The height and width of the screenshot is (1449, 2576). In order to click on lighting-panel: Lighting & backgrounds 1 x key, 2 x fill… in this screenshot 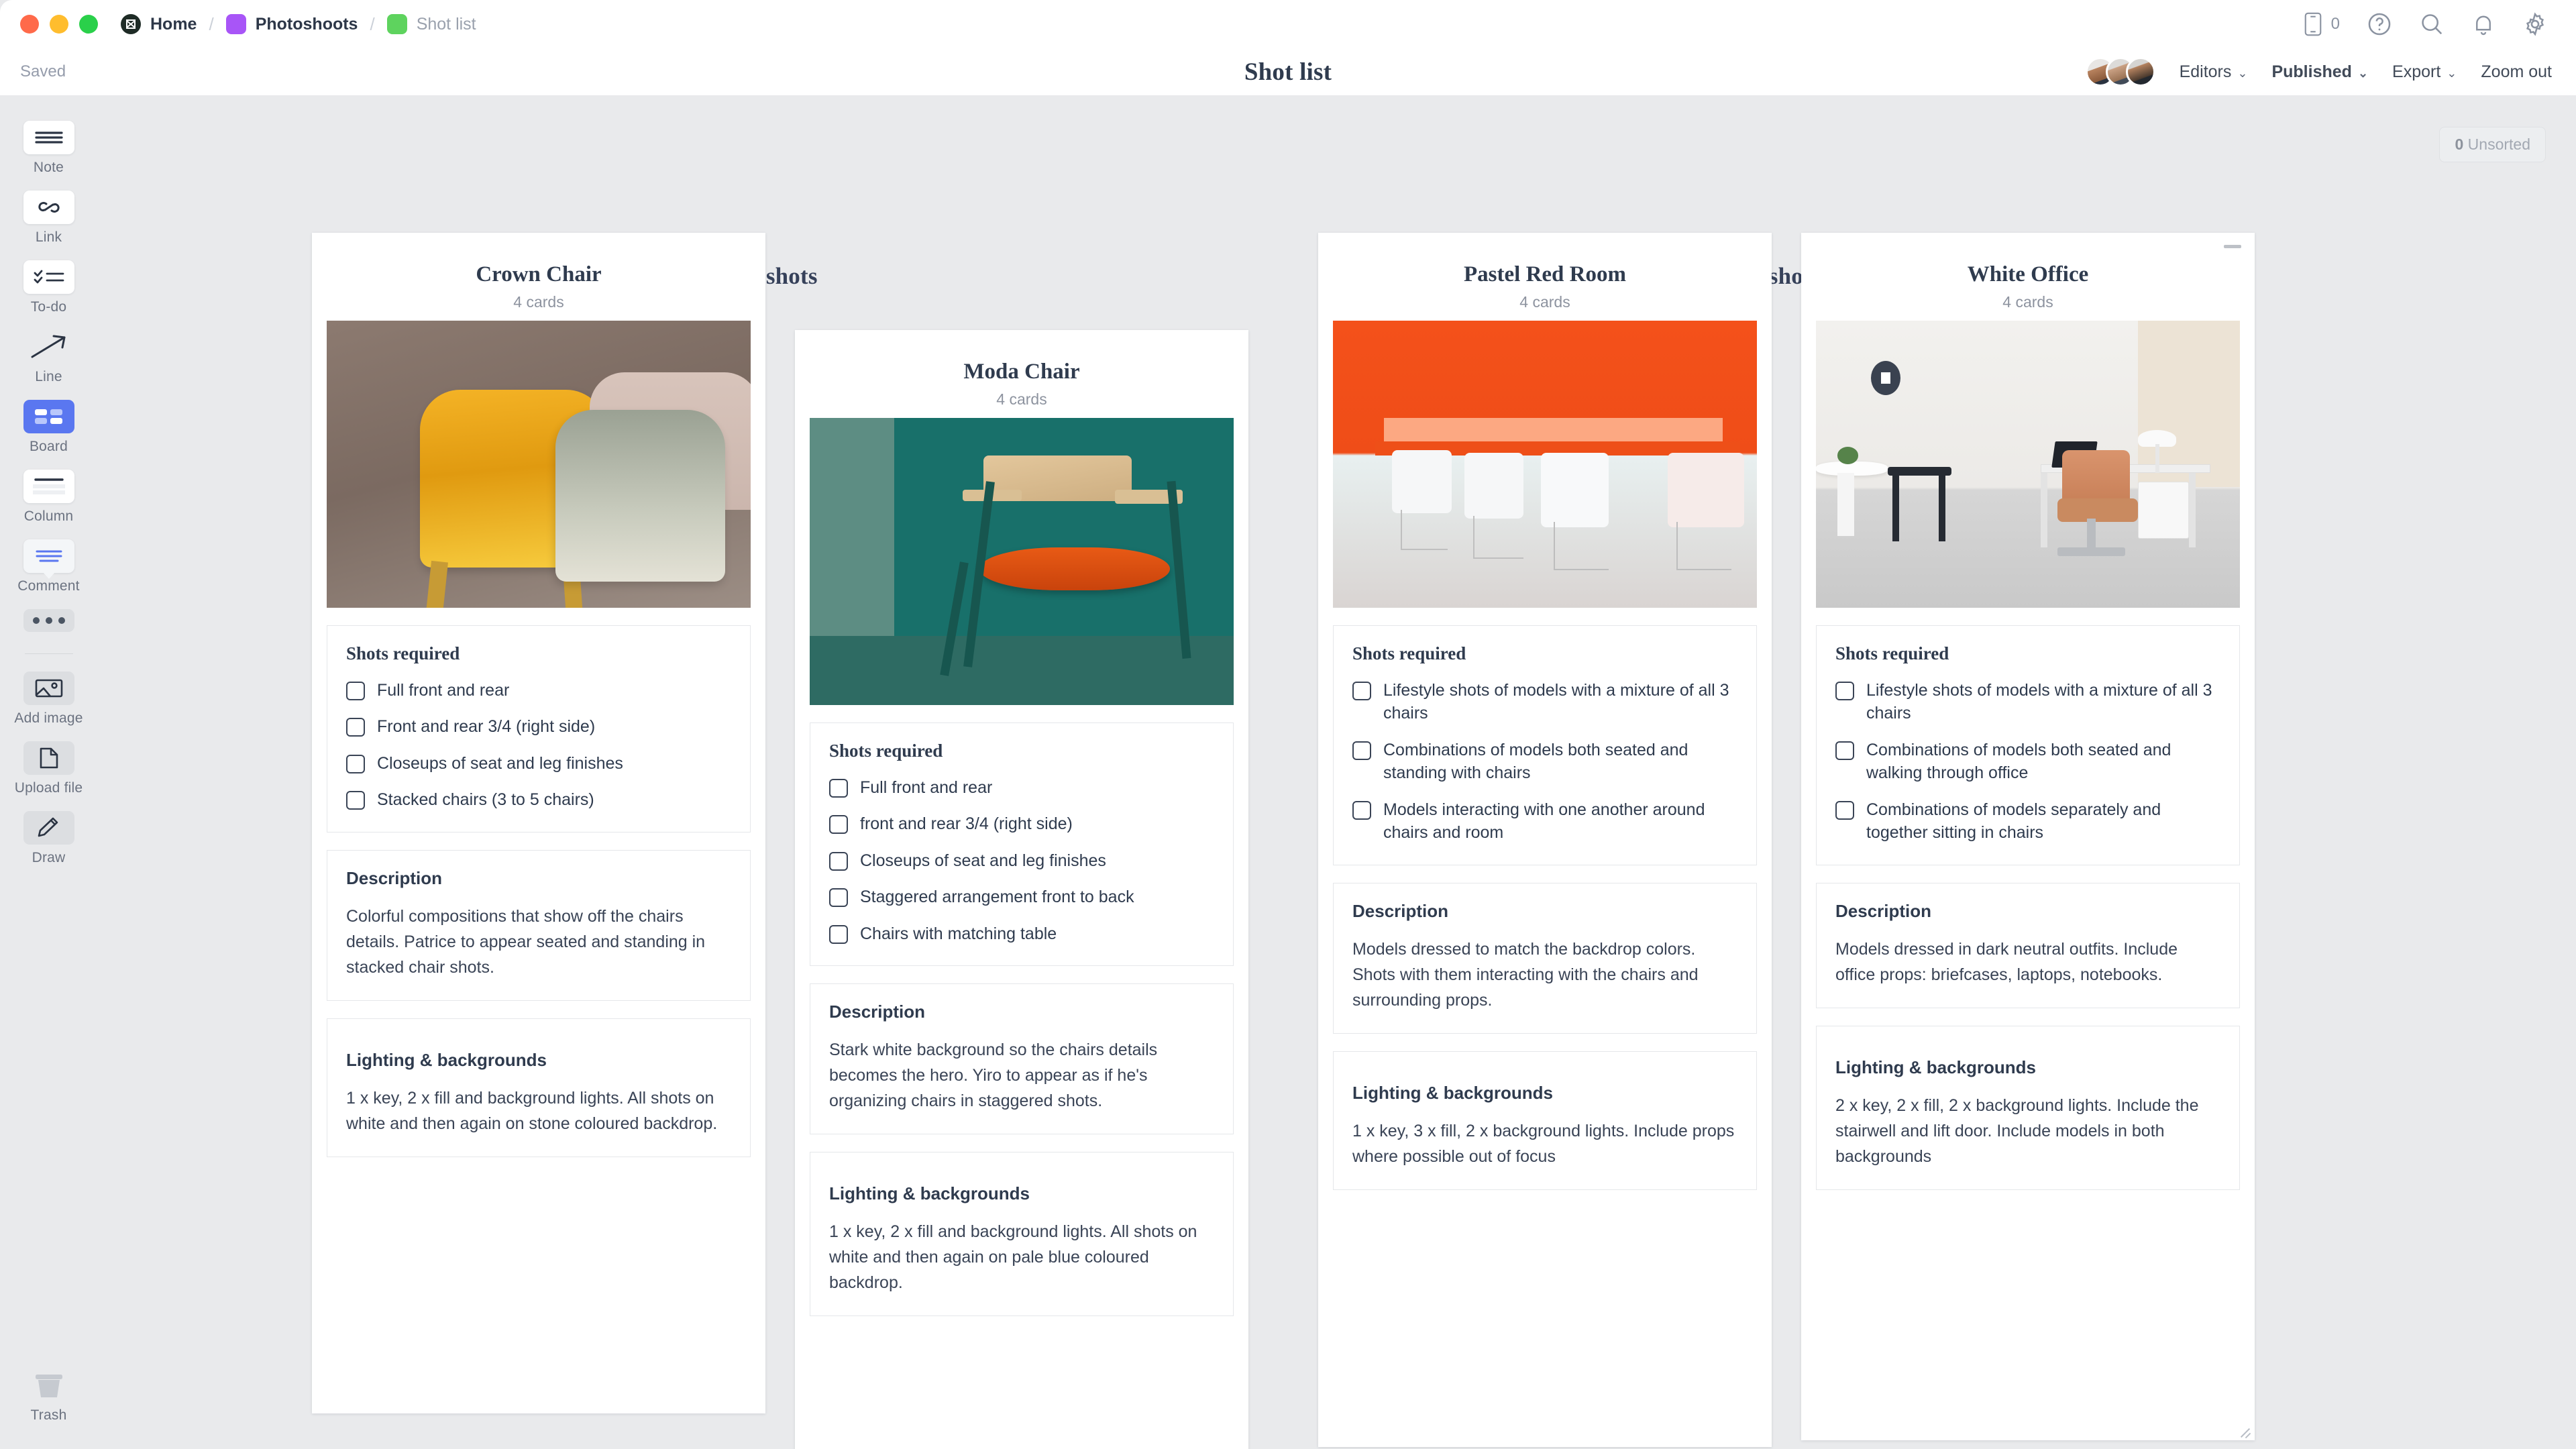, I will do `click(1022, 1234)`.